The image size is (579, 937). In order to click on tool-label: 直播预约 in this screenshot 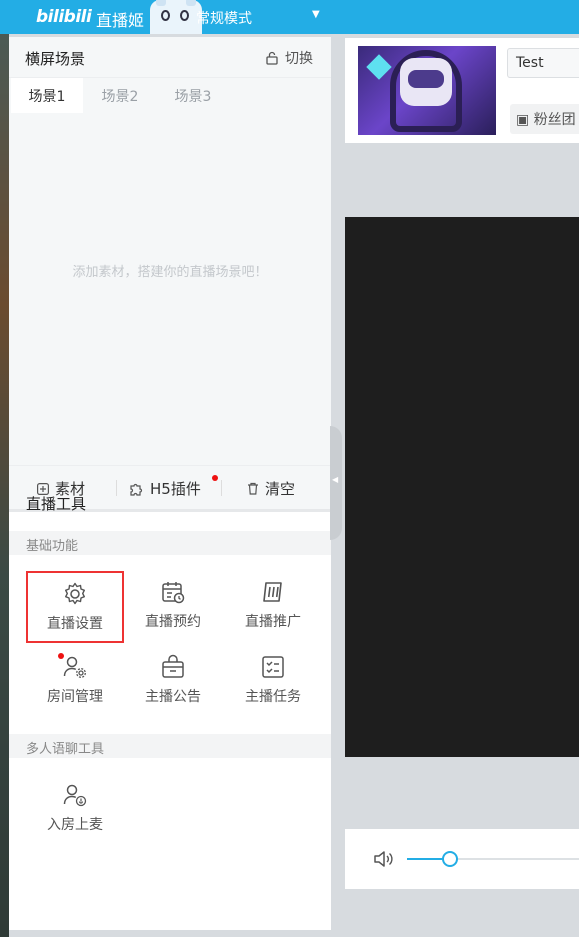, I will do `click(173, 622)`.